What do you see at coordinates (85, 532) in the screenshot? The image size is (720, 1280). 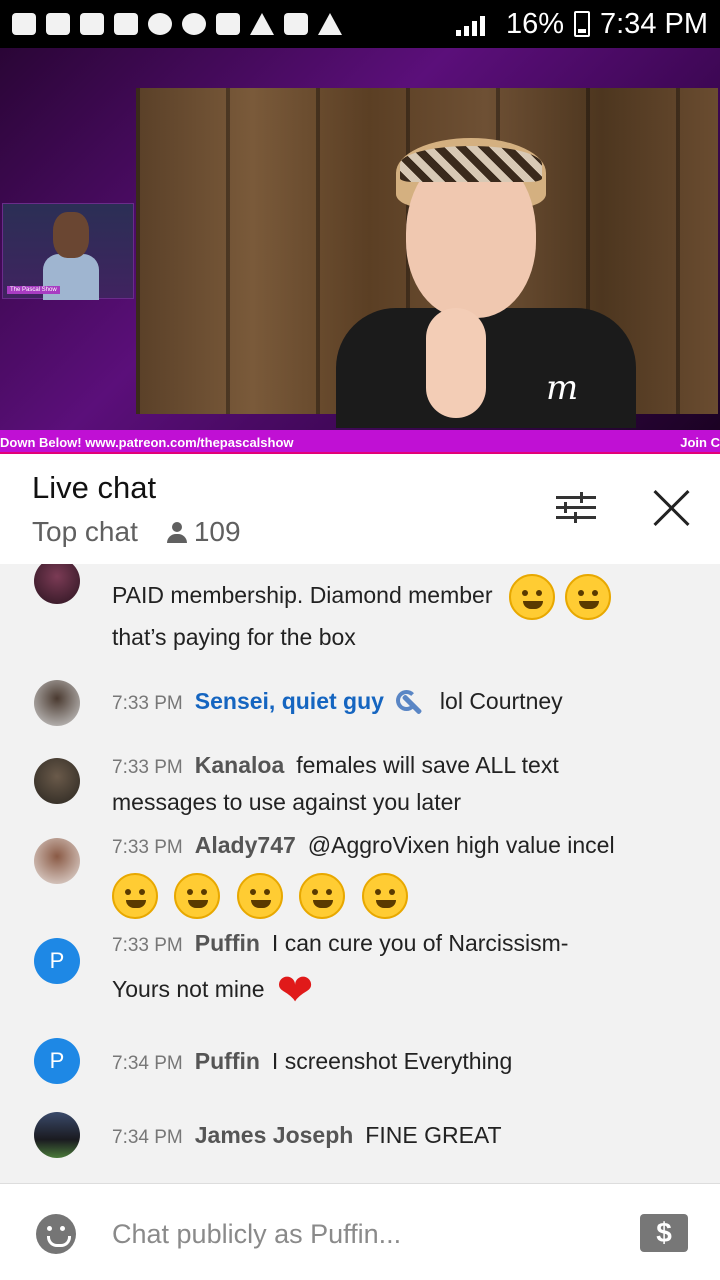 I see `chat-mode-label: Top chat` at bounding box center [85, 532].